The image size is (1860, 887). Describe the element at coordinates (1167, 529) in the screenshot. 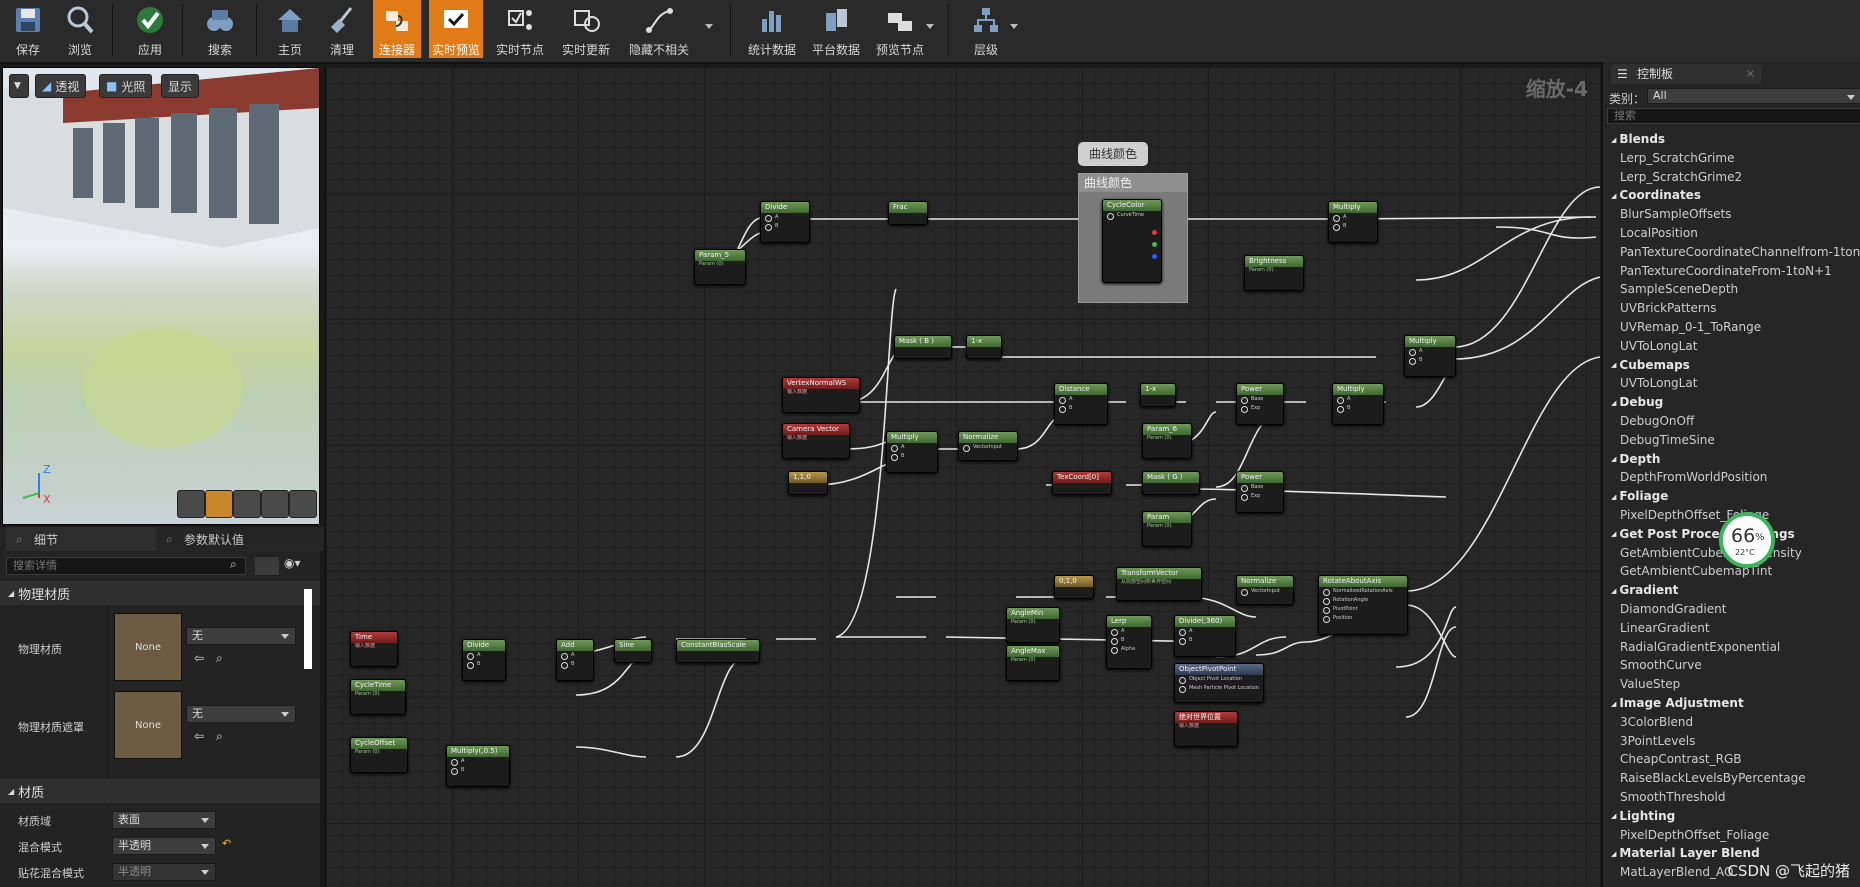

I see `node-param: Param Param (0)` at that location.